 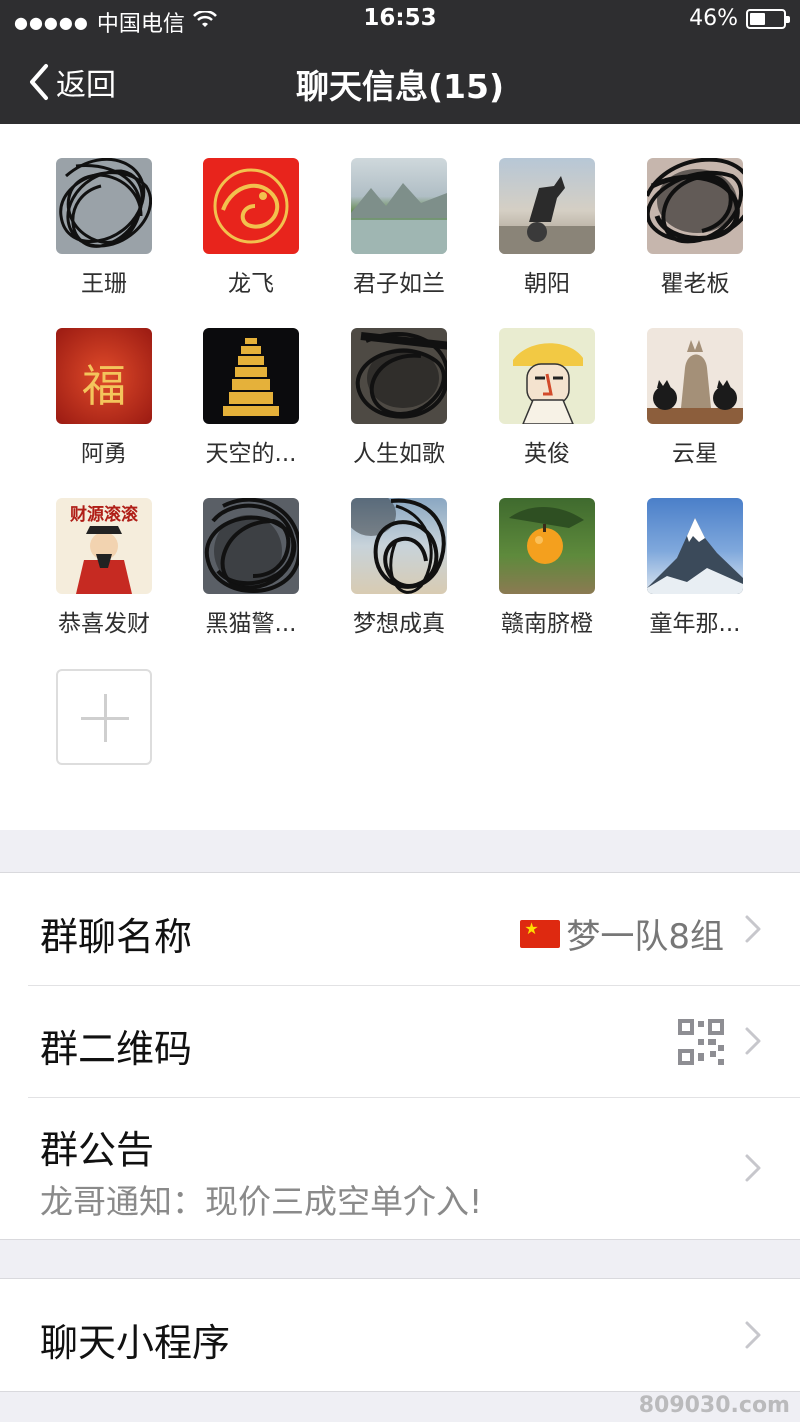 I want to click on member-name: 人生如歌, so click(x=399, y=454).